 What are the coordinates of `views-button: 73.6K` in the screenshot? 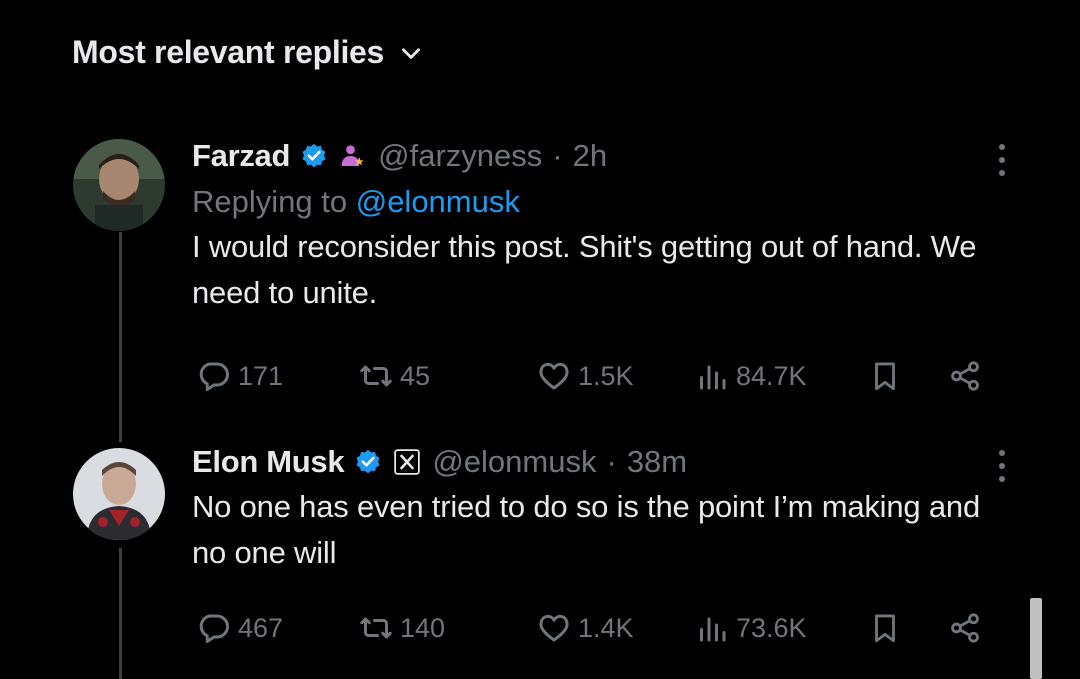 It's located at (750, 628).